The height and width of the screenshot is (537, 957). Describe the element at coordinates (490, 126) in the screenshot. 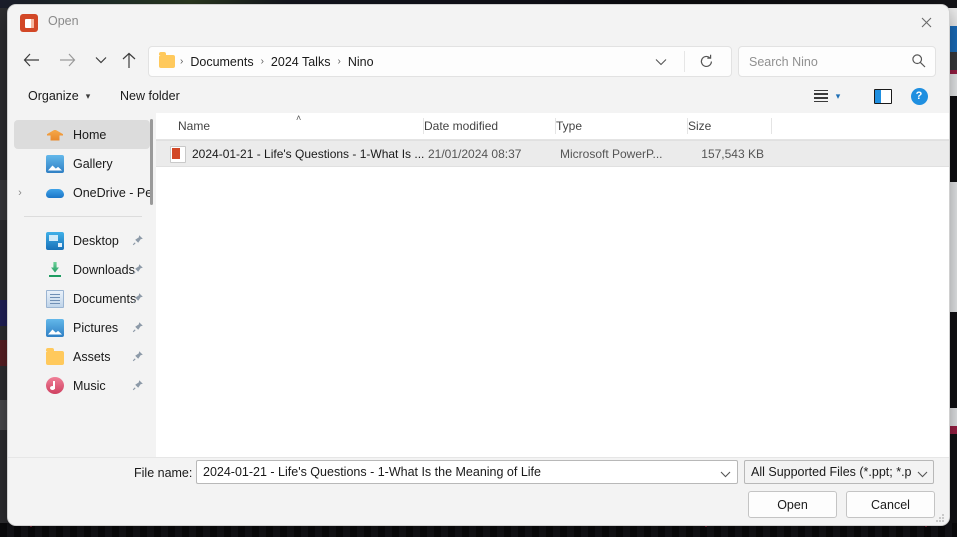

I see `column-header-date-modified: Date modified` at that location.